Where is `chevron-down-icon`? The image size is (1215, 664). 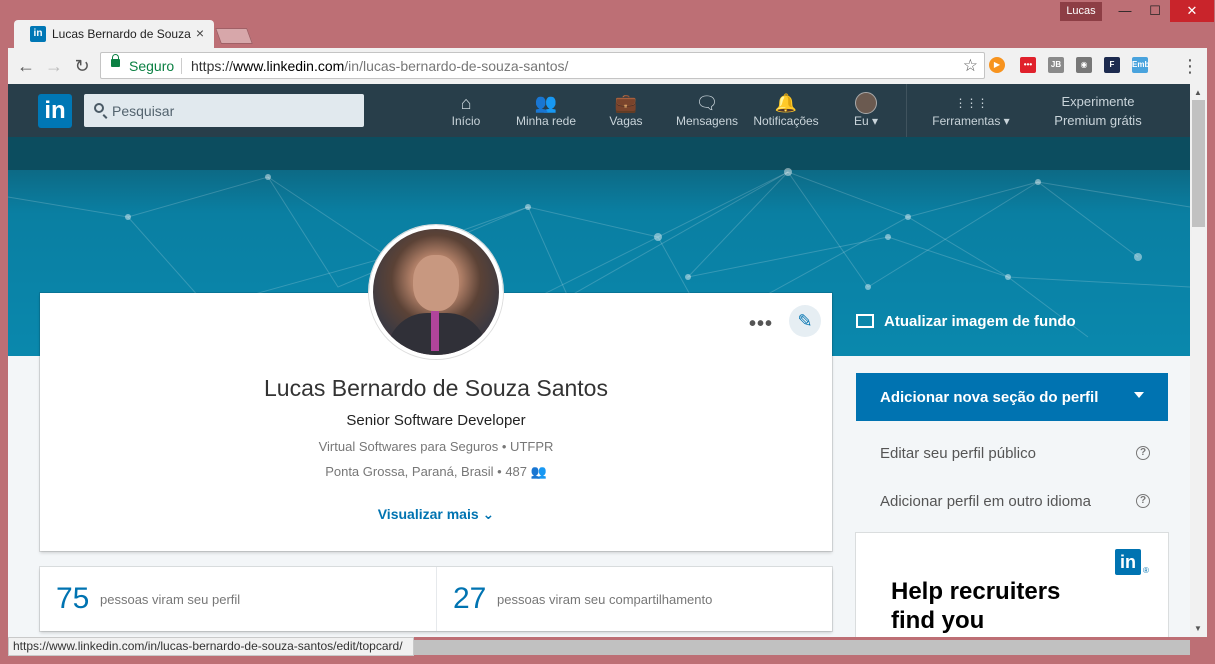
chevron-down-icon is located at coordinates (1139, 395).